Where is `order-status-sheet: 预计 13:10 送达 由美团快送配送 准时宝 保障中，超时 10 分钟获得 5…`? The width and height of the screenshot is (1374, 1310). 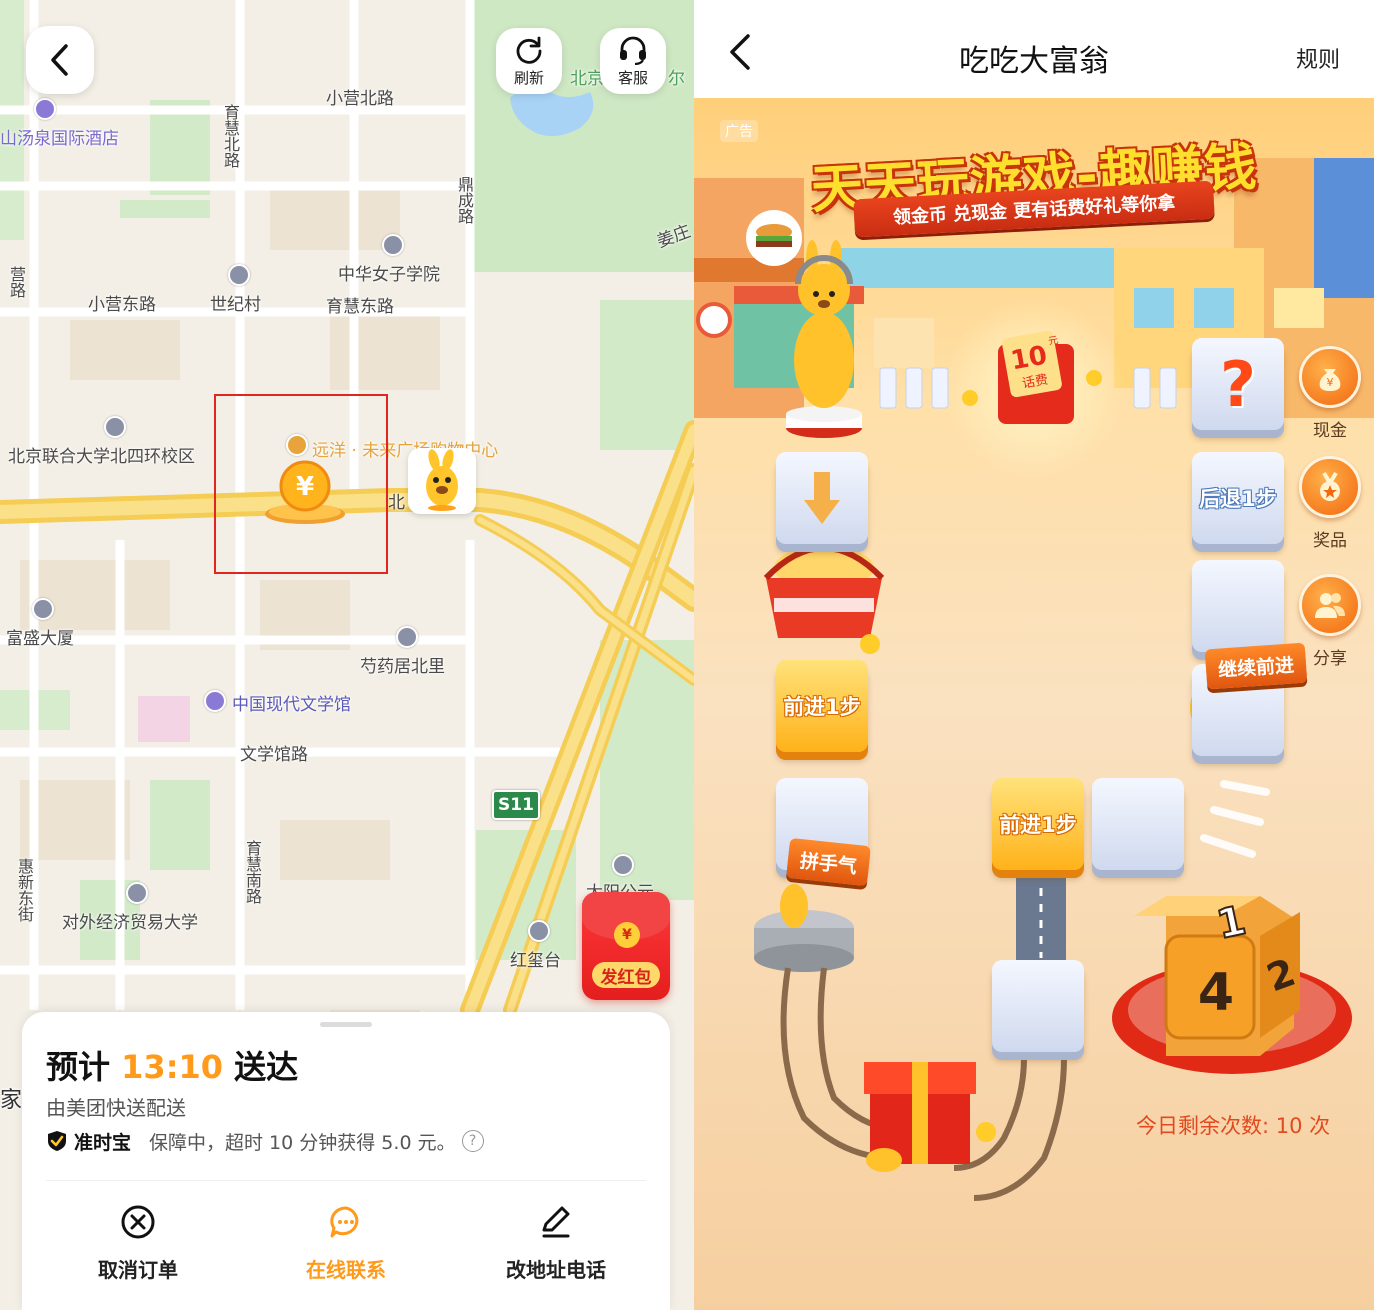 order-status-sheet: 预计 13:10 送达 由美团快送配送 准时宝 保障中，超时 10 分钟获得 5… is located at coordinates (346, 1161).